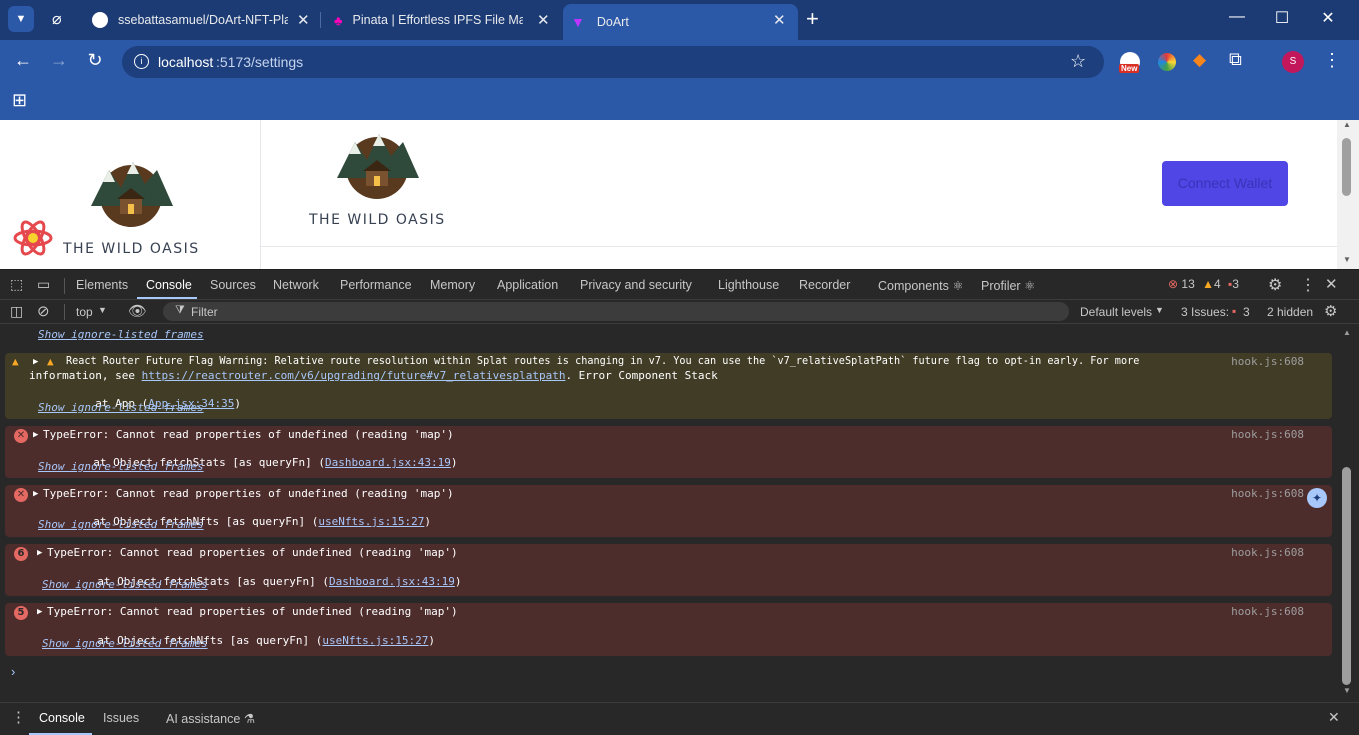  I want to click on live-expression-eye-icon: 👁, so click(137, 311).